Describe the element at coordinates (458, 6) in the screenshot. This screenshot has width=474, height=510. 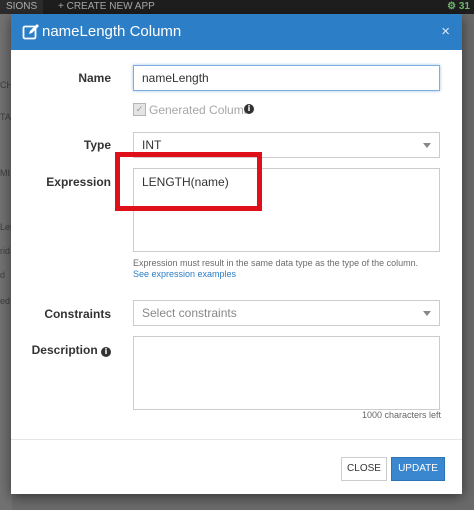
I see `background-count: ⚙ 31` at that location.